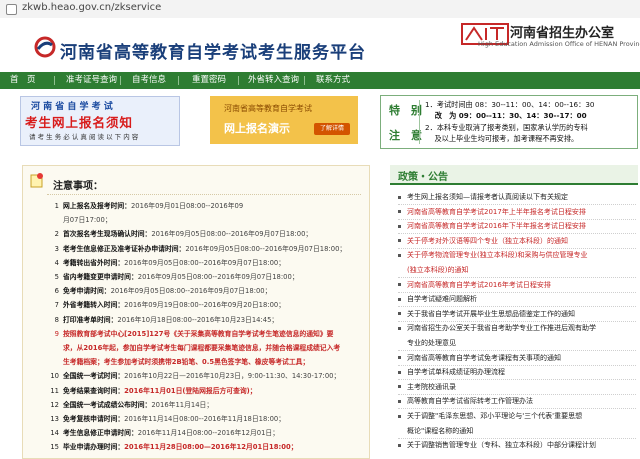 Image resolution: width=640 pixels, height=459 pixels. Describe the element at coordinates (456, 372) in the screenshot. I see `news-item-text: 自学考试单科成绩证明办理流程` at that location.